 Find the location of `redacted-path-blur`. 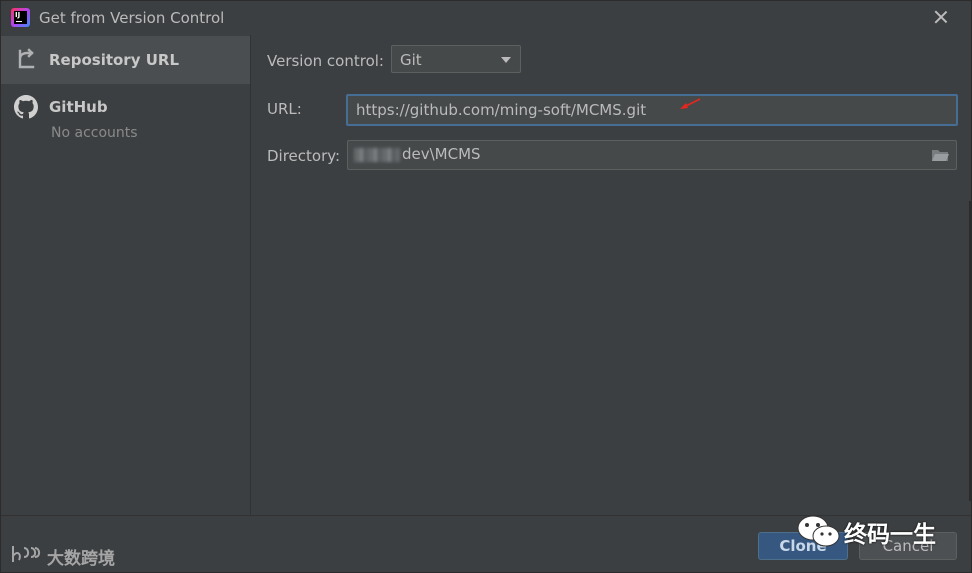

redacted-path-blur is located at coordinates (377, 155).